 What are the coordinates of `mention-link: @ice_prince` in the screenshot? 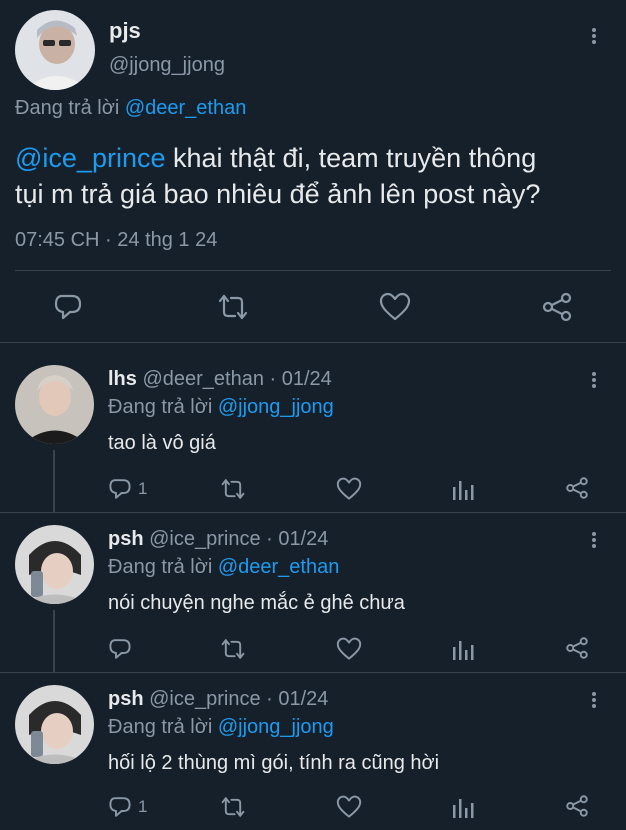 It's located at (90, 158).